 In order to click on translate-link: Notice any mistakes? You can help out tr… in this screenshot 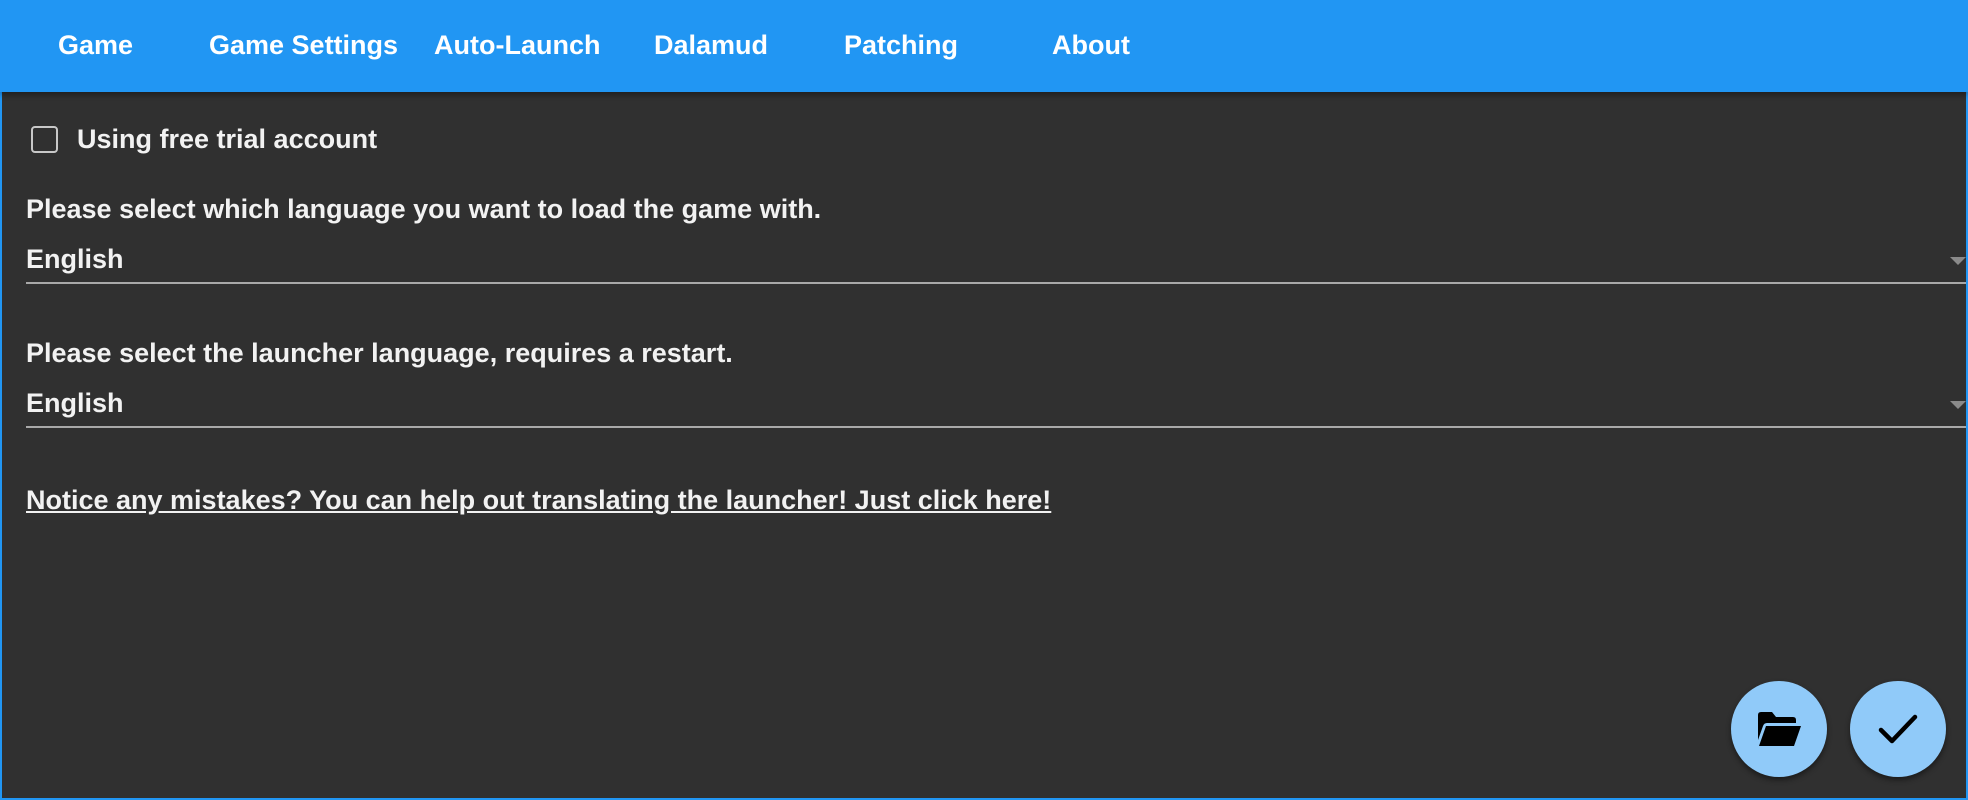, I will do `click(538, 500)`.